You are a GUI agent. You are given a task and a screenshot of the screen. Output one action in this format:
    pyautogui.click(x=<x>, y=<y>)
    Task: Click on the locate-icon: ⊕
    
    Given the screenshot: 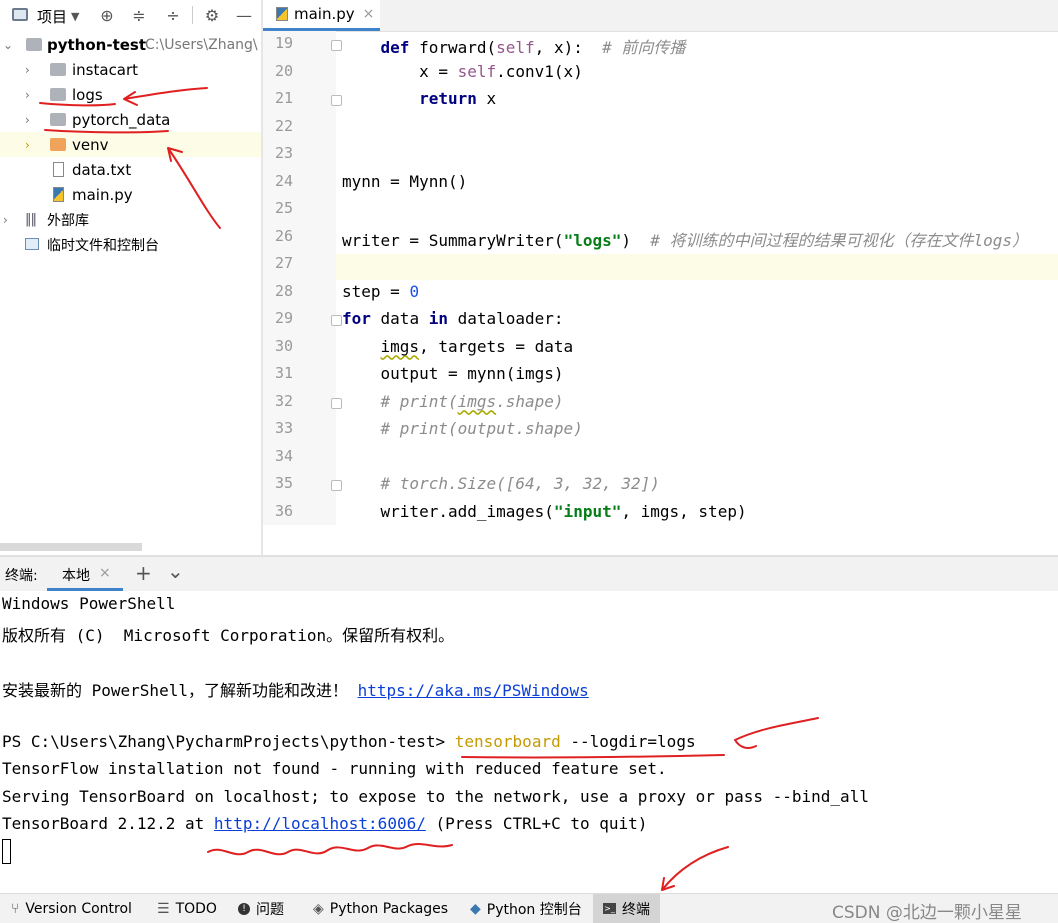 What is the action you would take?
    pyautogui.click(x=107, y=15)
    